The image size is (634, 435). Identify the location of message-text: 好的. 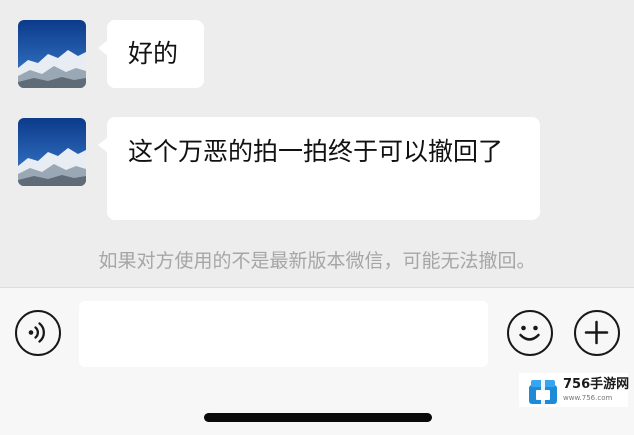
(153, 53).